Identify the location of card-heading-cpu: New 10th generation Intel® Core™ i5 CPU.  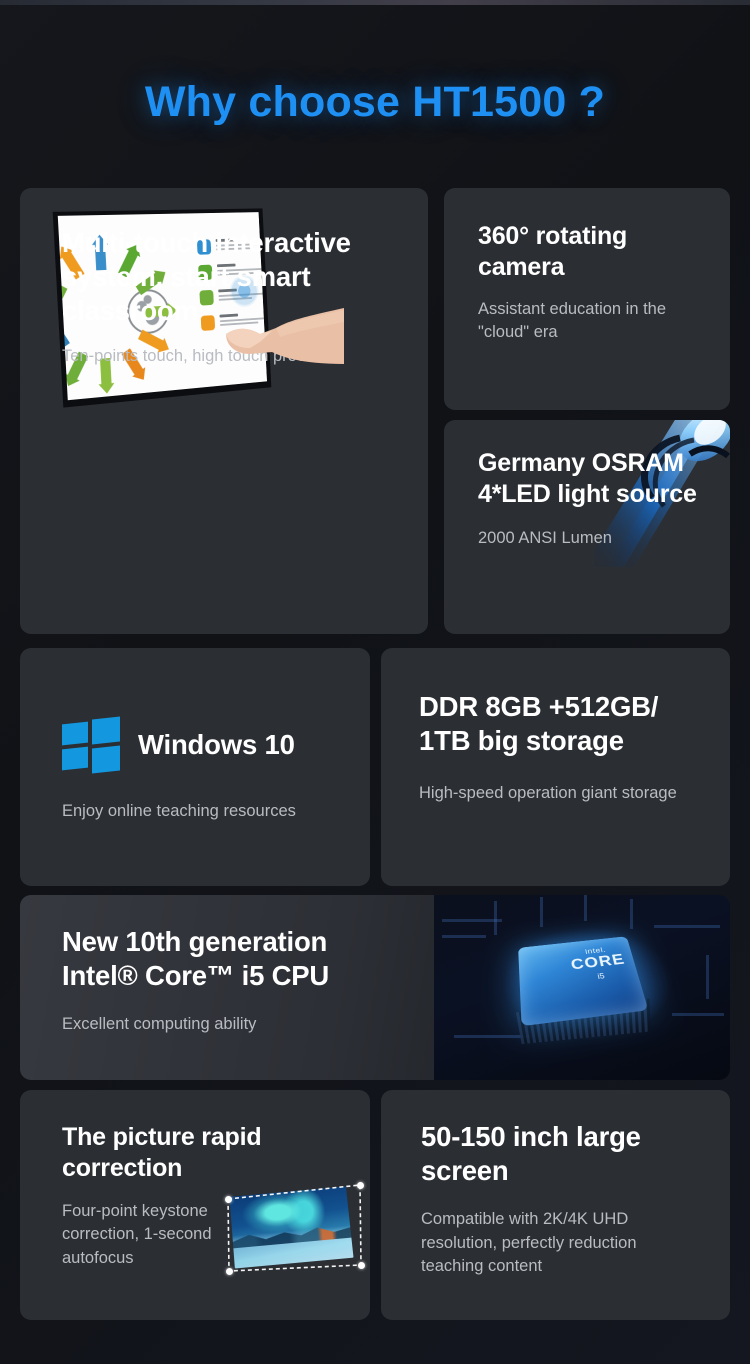
(252, 959).